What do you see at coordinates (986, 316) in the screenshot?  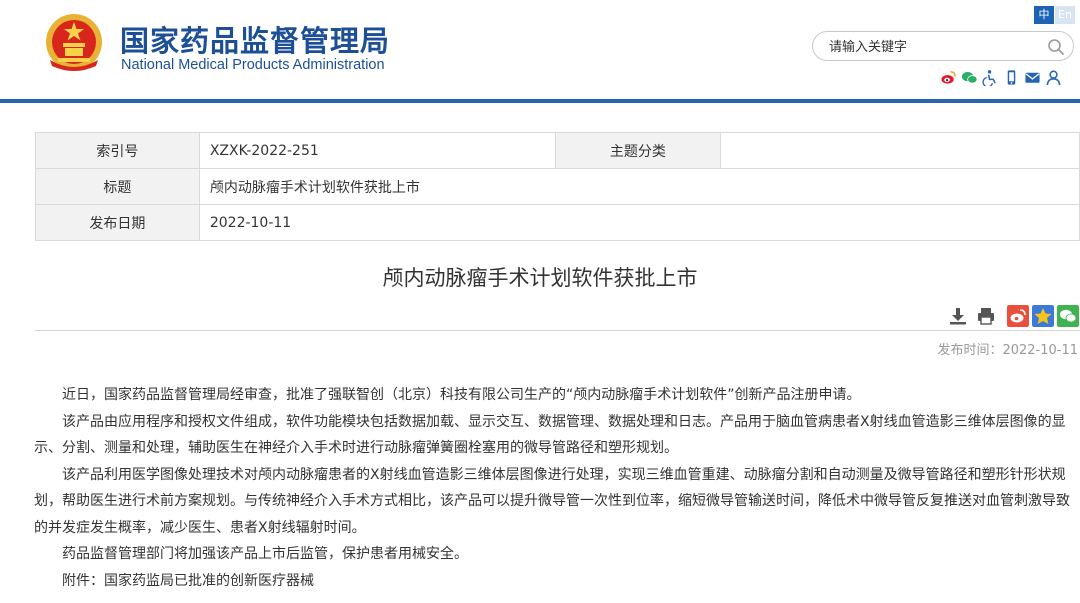 I see `print-icon` at bounding box center [986, 316].